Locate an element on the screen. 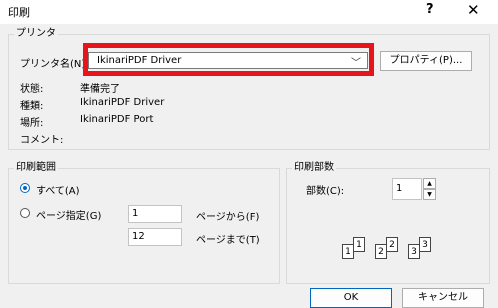 The width and height of the screenshot is (498, 308). title-bar is located at coordinates (249, 12).